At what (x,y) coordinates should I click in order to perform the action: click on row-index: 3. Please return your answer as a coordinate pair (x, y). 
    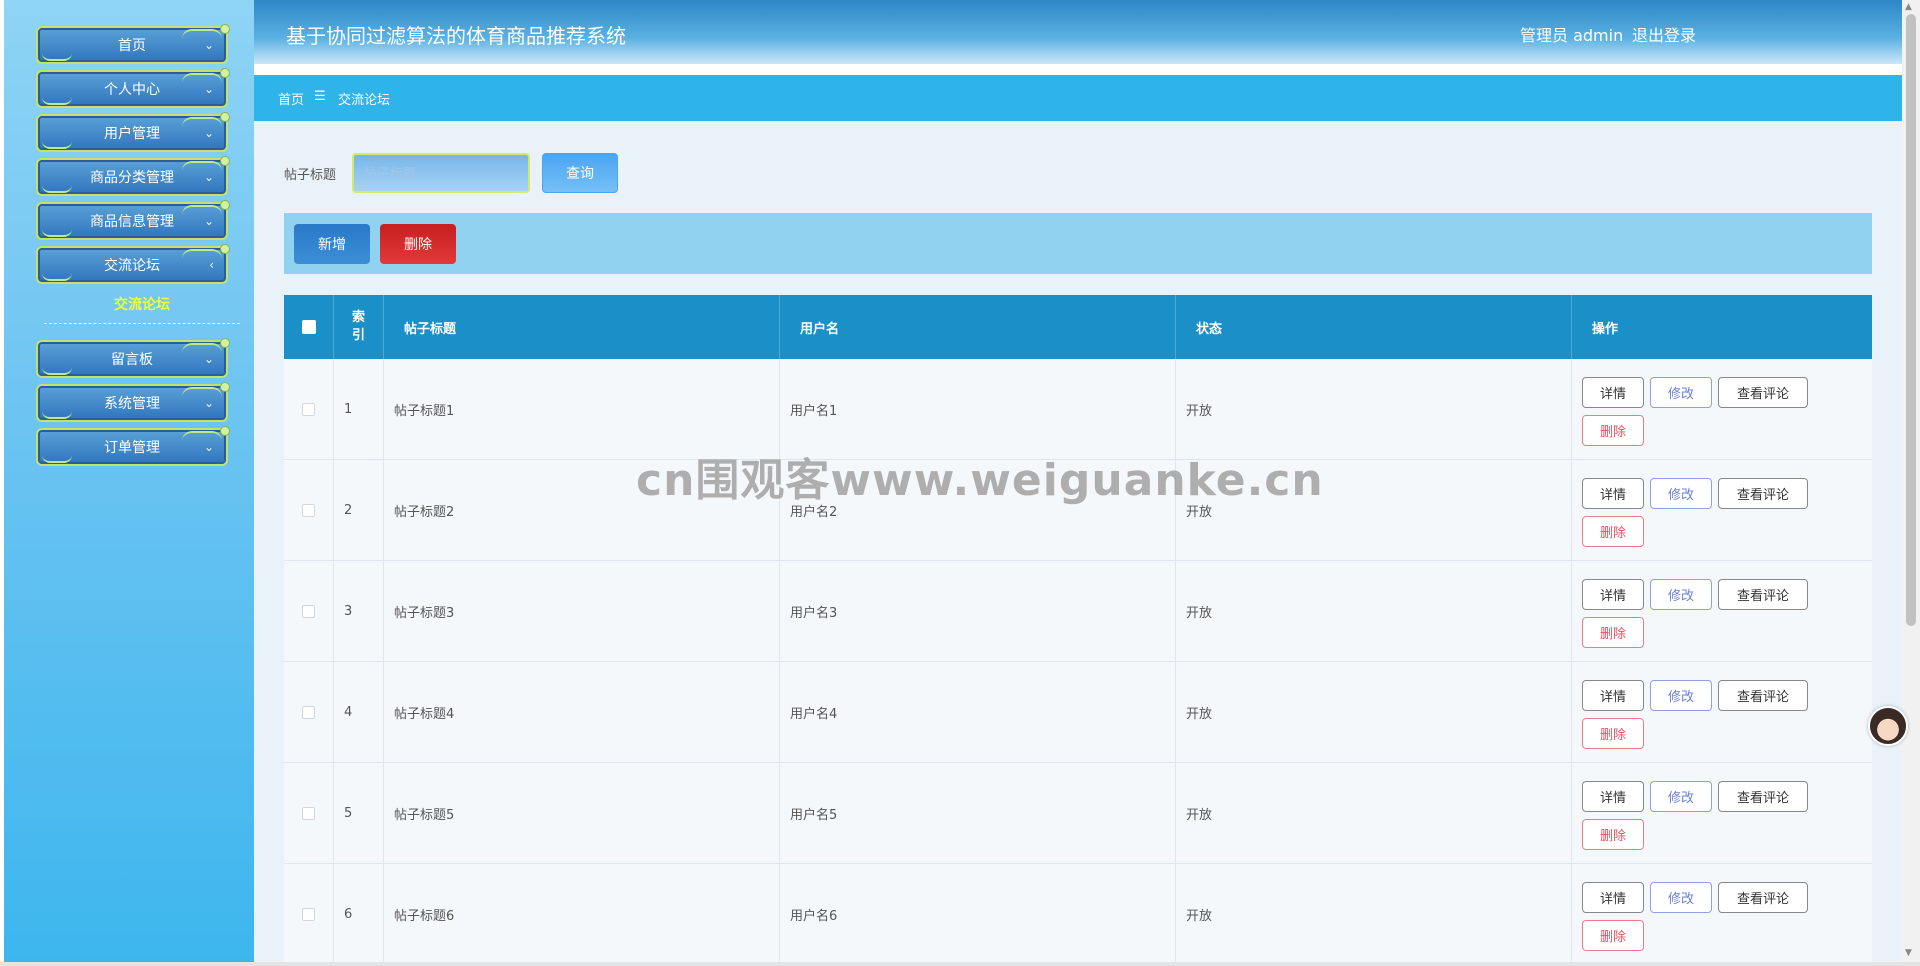
    Looking at the image, I should click on (359, 611).